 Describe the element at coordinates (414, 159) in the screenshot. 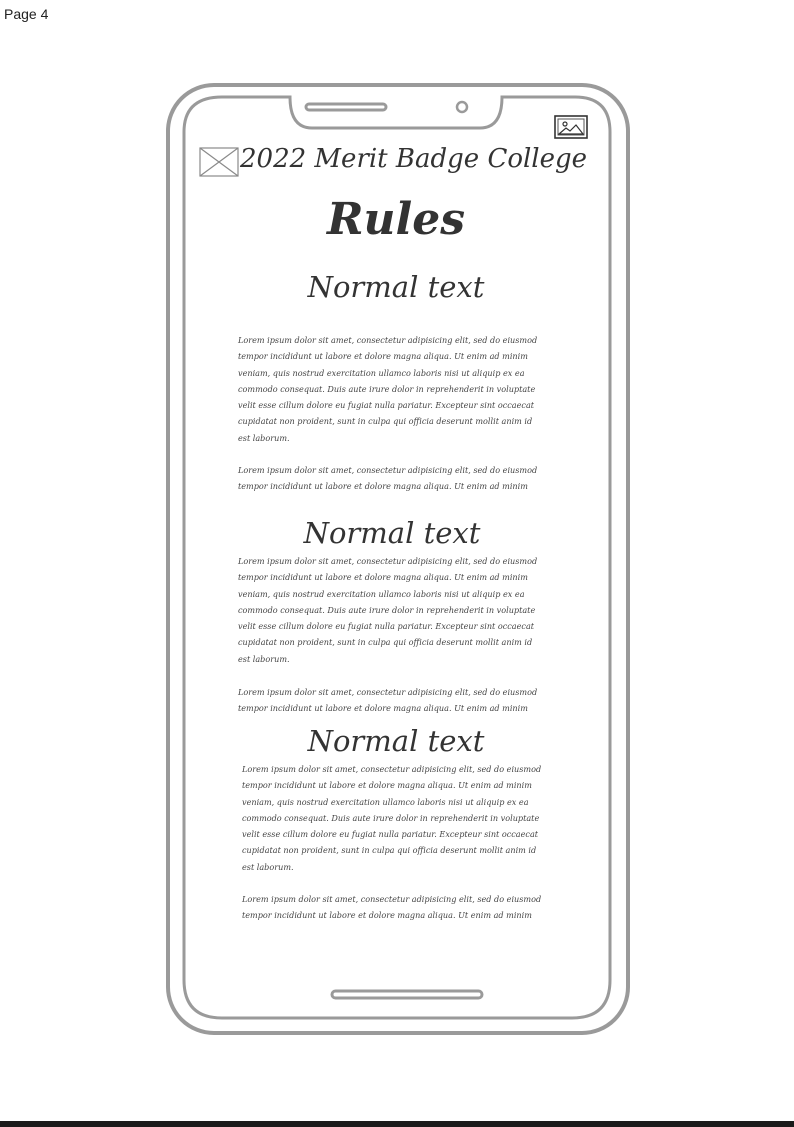

I see `app-header-title: 2022 Merit Badge College` at that location.